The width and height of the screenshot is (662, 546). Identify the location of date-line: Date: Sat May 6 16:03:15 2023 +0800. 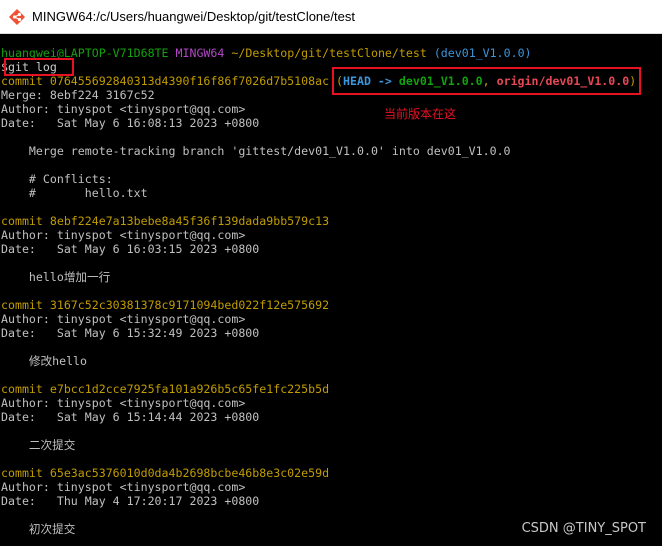
(130, 249).